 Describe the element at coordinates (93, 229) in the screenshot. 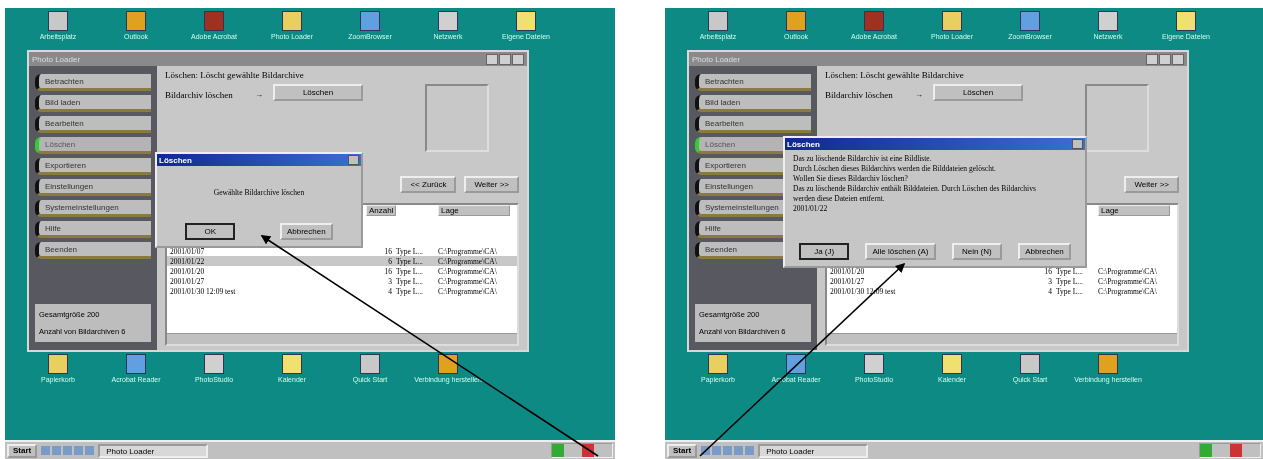

I see `sidebar-item: Hilfe` at that location.